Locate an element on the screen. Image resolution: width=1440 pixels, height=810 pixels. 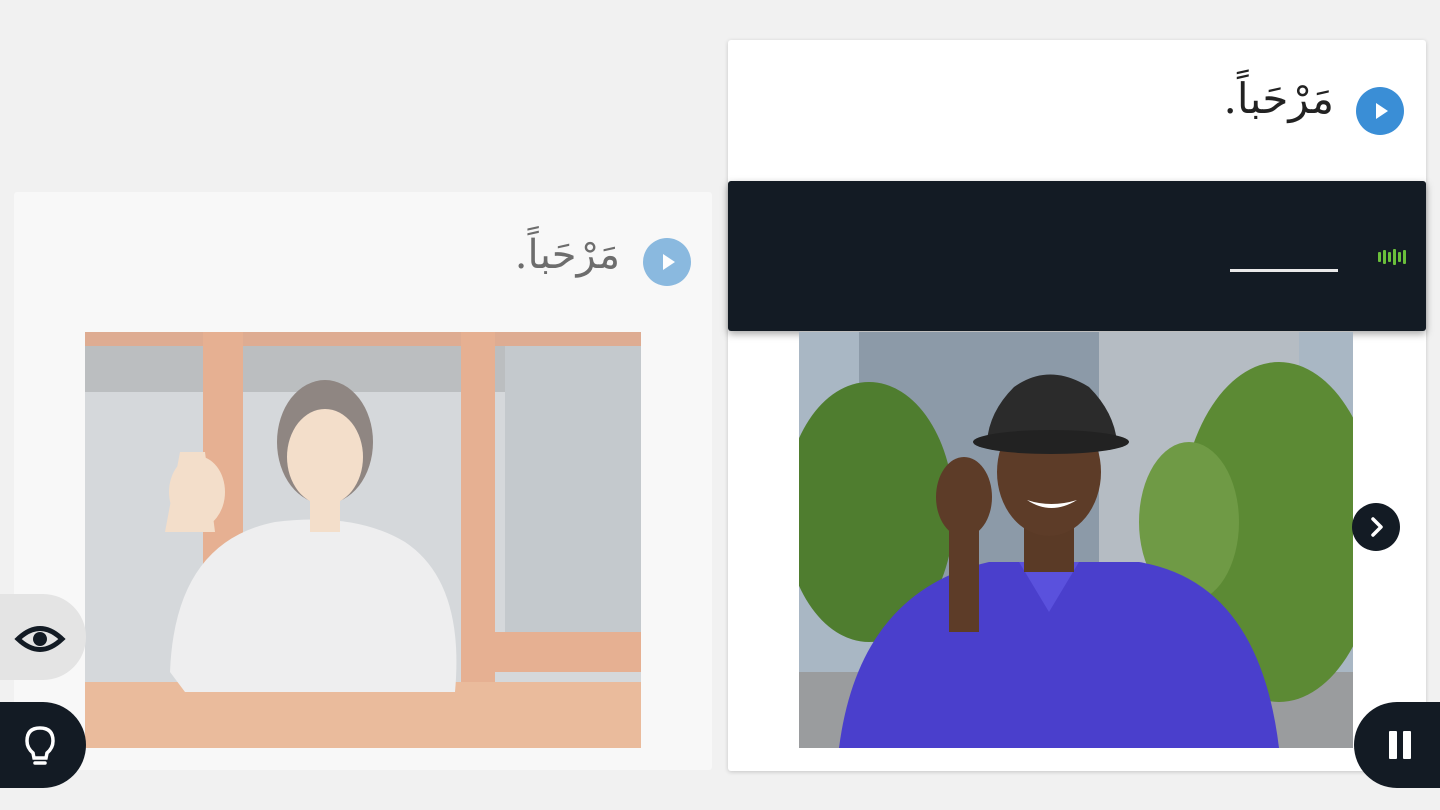
current-play-button is located at coordinates (1380, 111).